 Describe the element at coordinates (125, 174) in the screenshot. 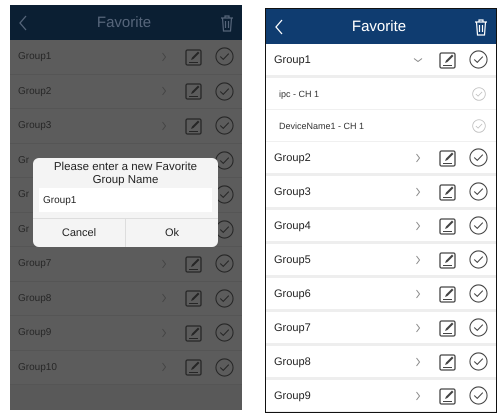

I see `dialog-message: Please enter a new Favorite Group Name` at that location.